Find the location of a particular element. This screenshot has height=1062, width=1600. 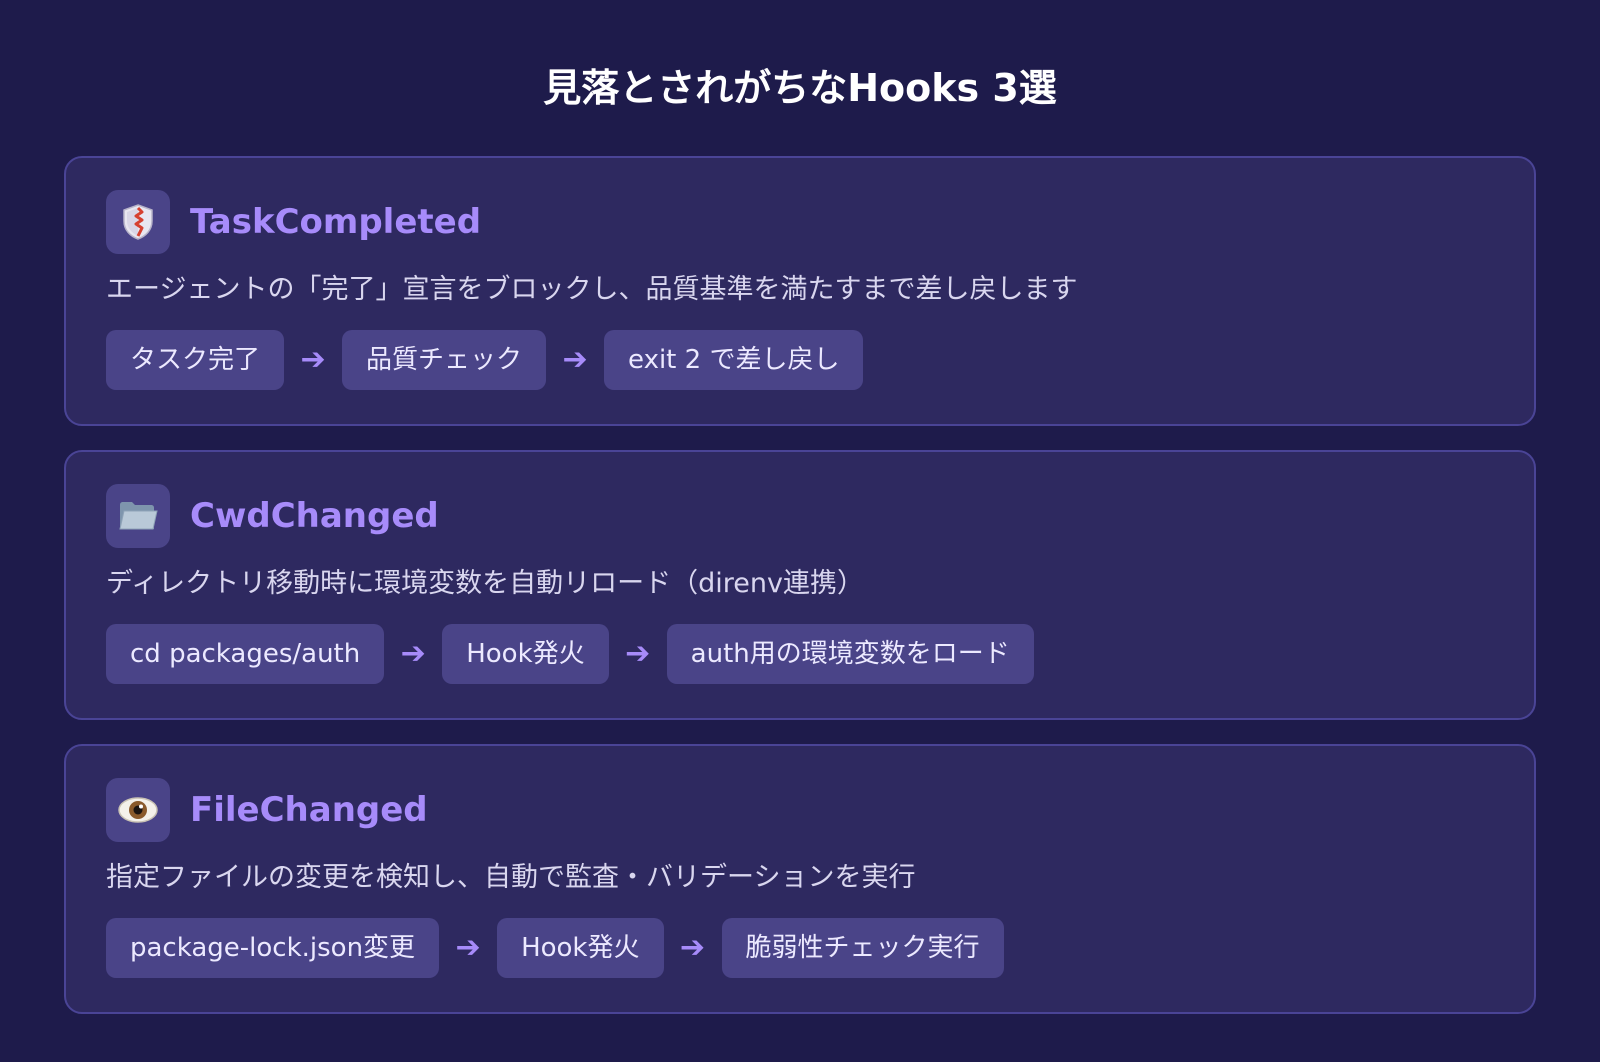

flow-steps: タスク完了 ➔ 品質チェック ➔ exit 2 で差し戻し is located at coordinates (800, 360).